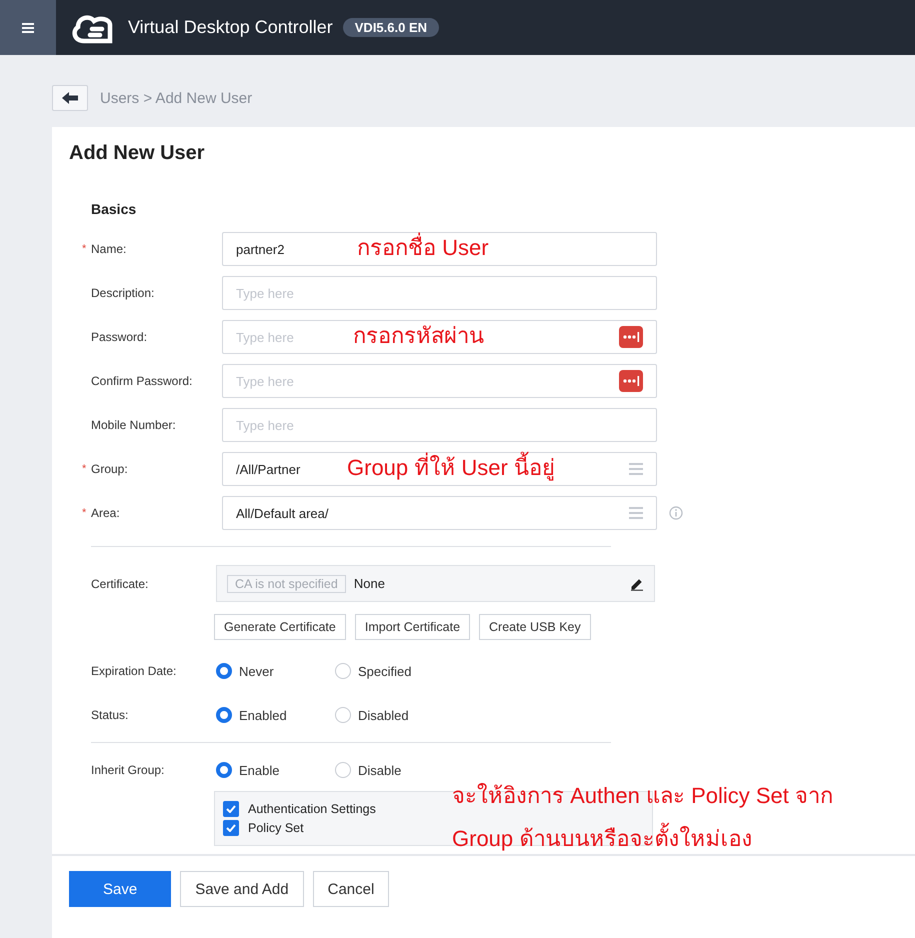  I want to click on annotation-text: กรอกชื่อ User, so click(423, 248).